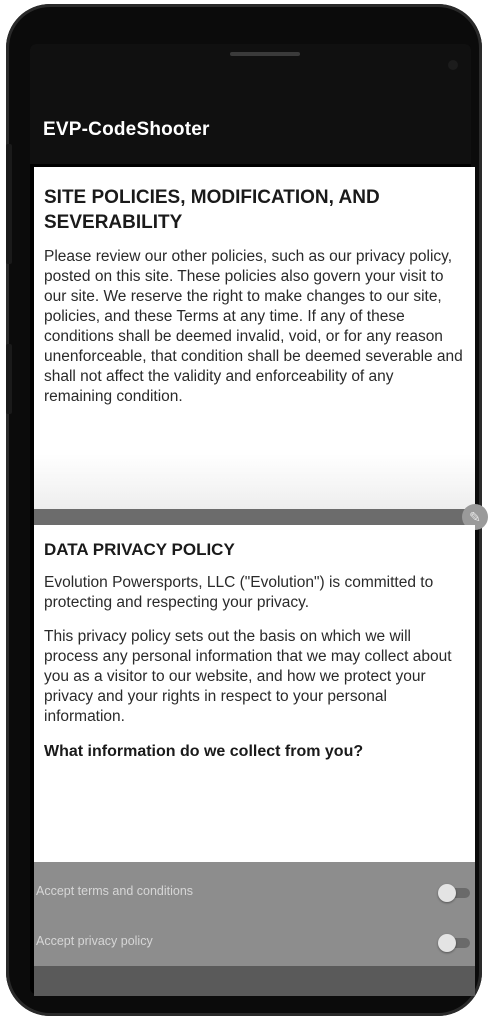 This screenshot has height=1021, width=489. What do you see at coordinates (254, 981) in the screenshot?
I see `navigation-bar` at bounding box center [254, 981].